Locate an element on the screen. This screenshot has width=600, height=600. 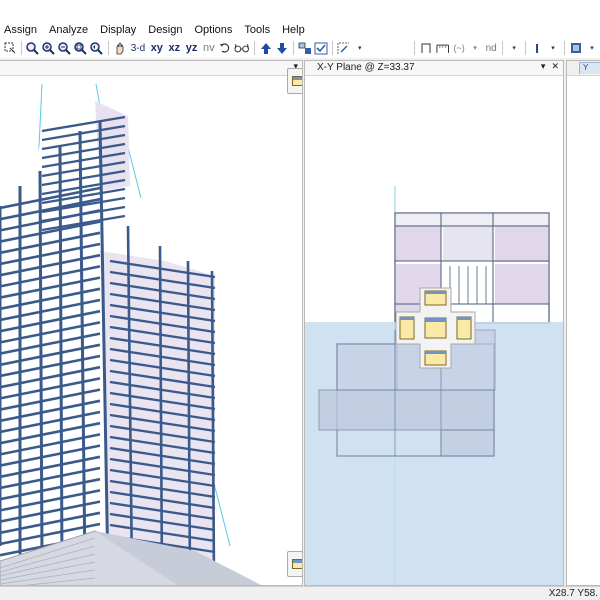
zoom-previous-icon is located at coordinates (97, 48).